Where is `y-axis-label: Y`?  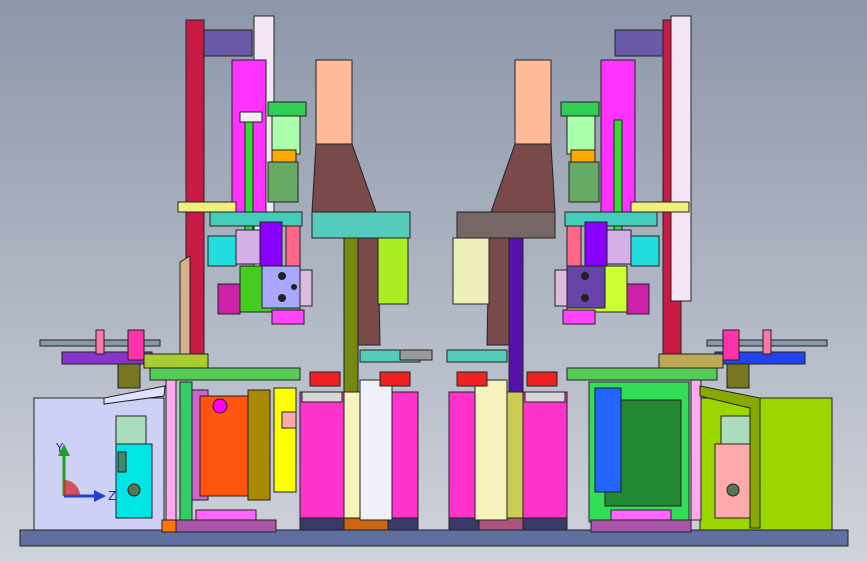
y-axis-label: Y is located at coordinates (59, 448).